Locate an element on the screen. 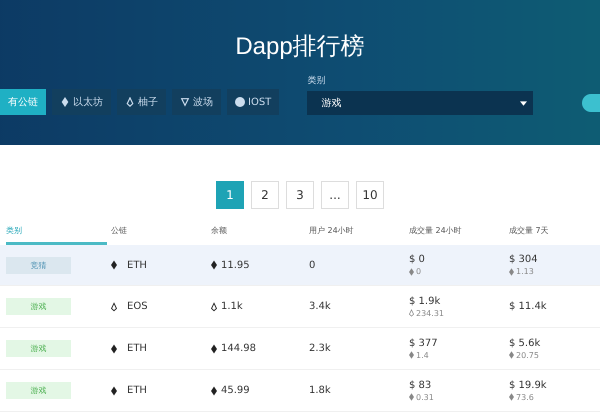 The height and width of the screenshot is (420, 600). column-header: 成交量 24小时 is located at coordinates (459, 231).